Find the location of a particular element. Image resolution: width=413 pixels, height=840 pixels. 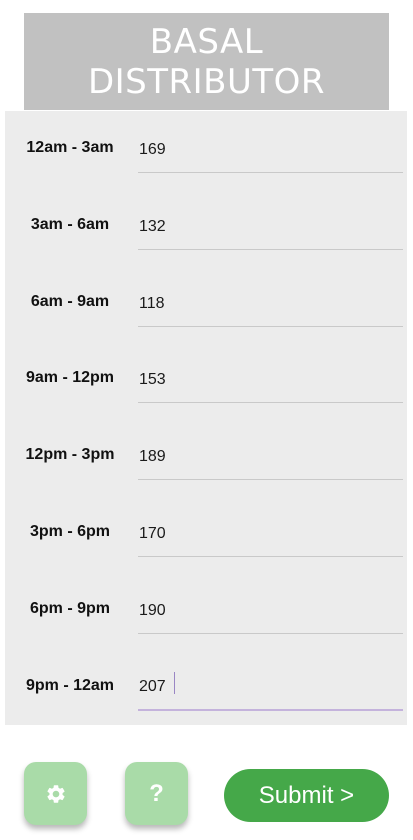

help-button: ? is located at coordinates (156, 793).